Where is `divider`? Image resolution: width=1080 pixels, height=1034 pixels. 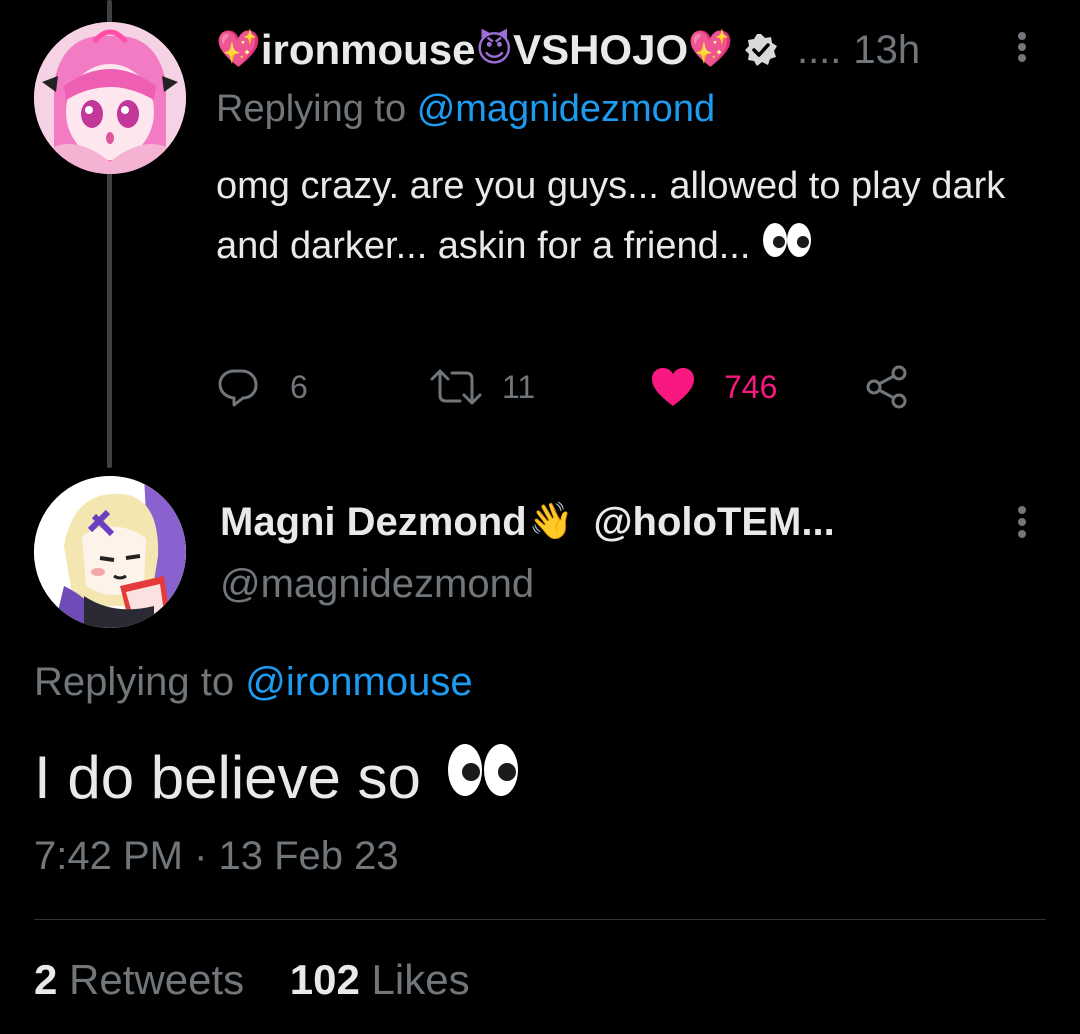 divider is located at coordinates (540, 919).